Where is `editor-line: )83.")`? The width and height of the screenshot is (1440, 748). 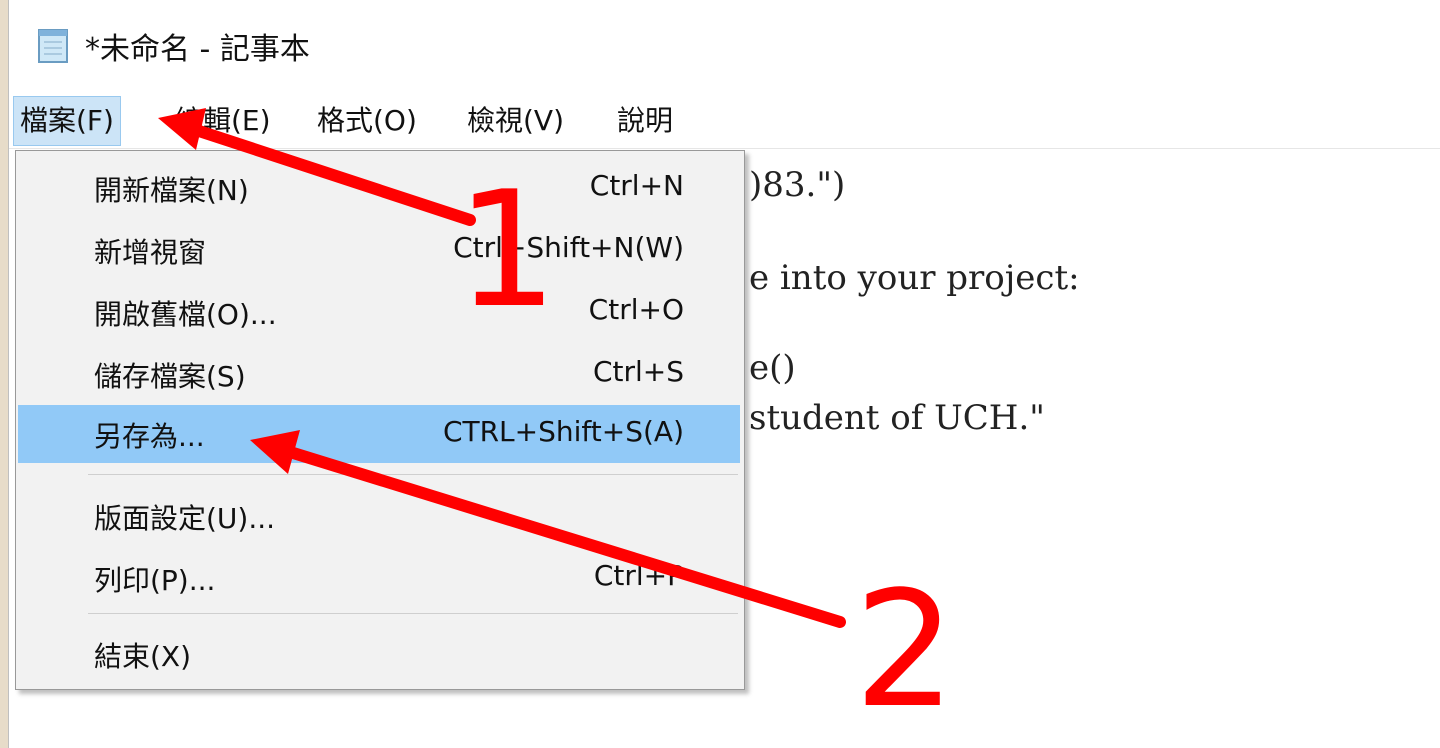 editor-line: )83.") is located at coordinates (797, 185).